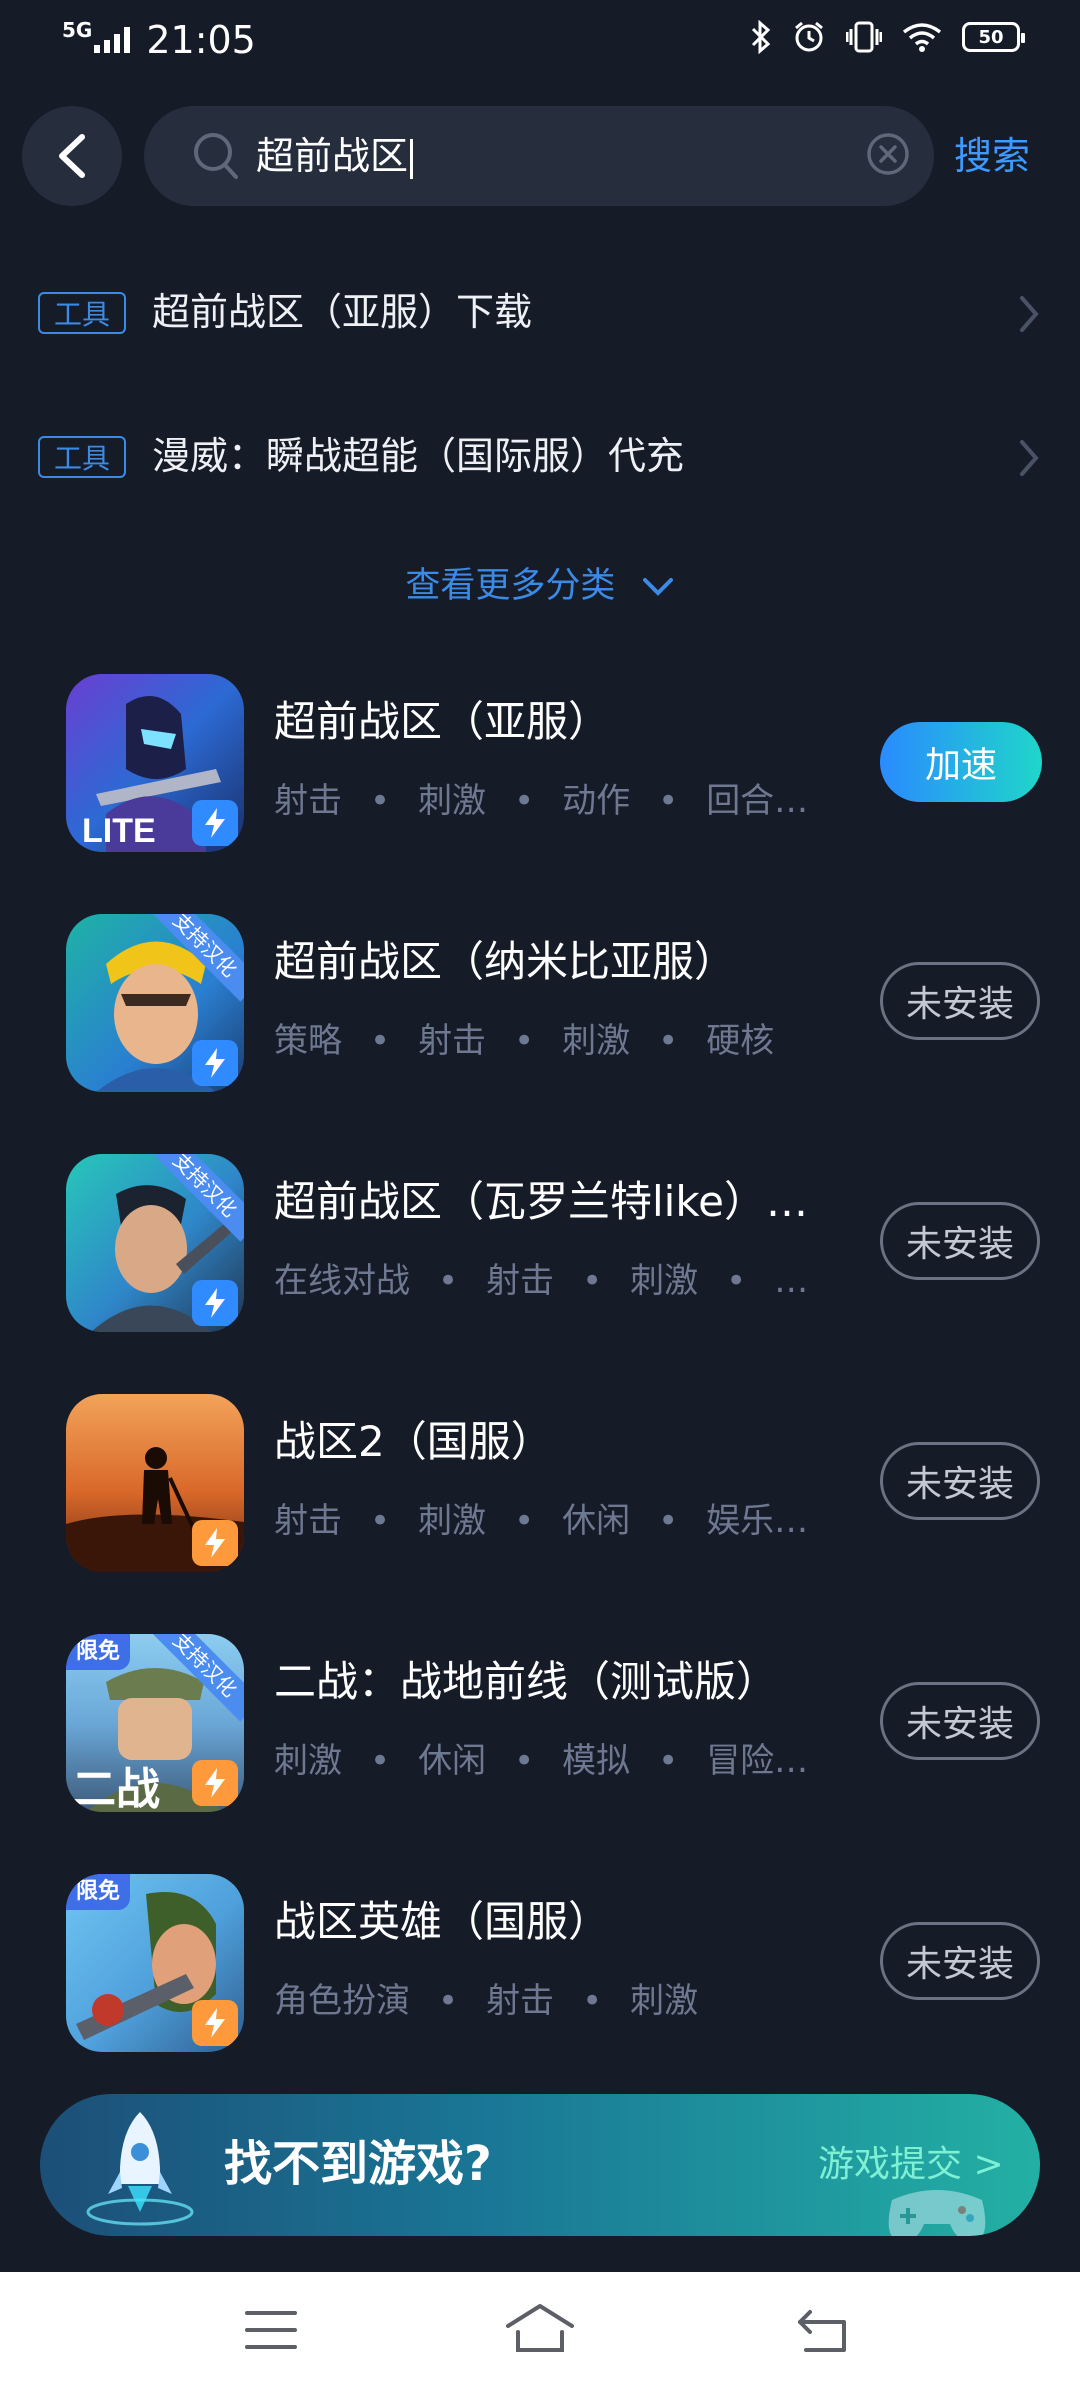 The width and height of the screenshot is (1080, 2400). What do you see at coordinates (358, 2164) in the screenshot?
I see `banner-title: 找不到游戏?` at bounding box center [358, 2164].